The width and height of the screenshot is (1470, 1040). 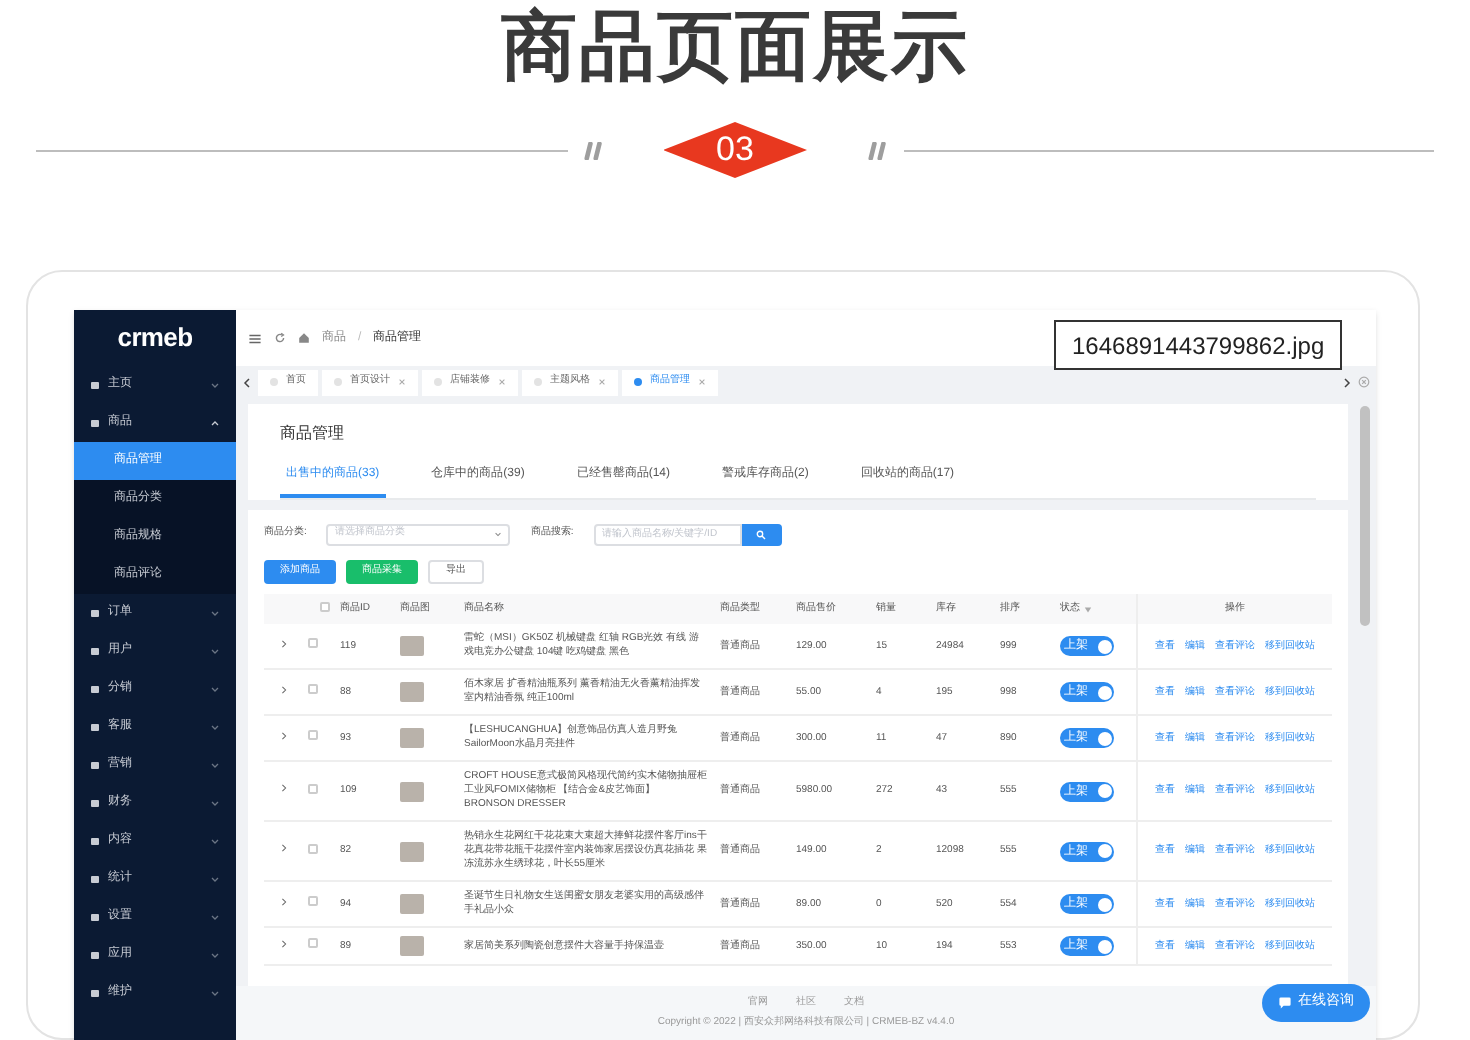 What do you see at coordinates (1364, 382) in the screenshot?
I see `close-circle-icon` at bounding box center [1364, 382].